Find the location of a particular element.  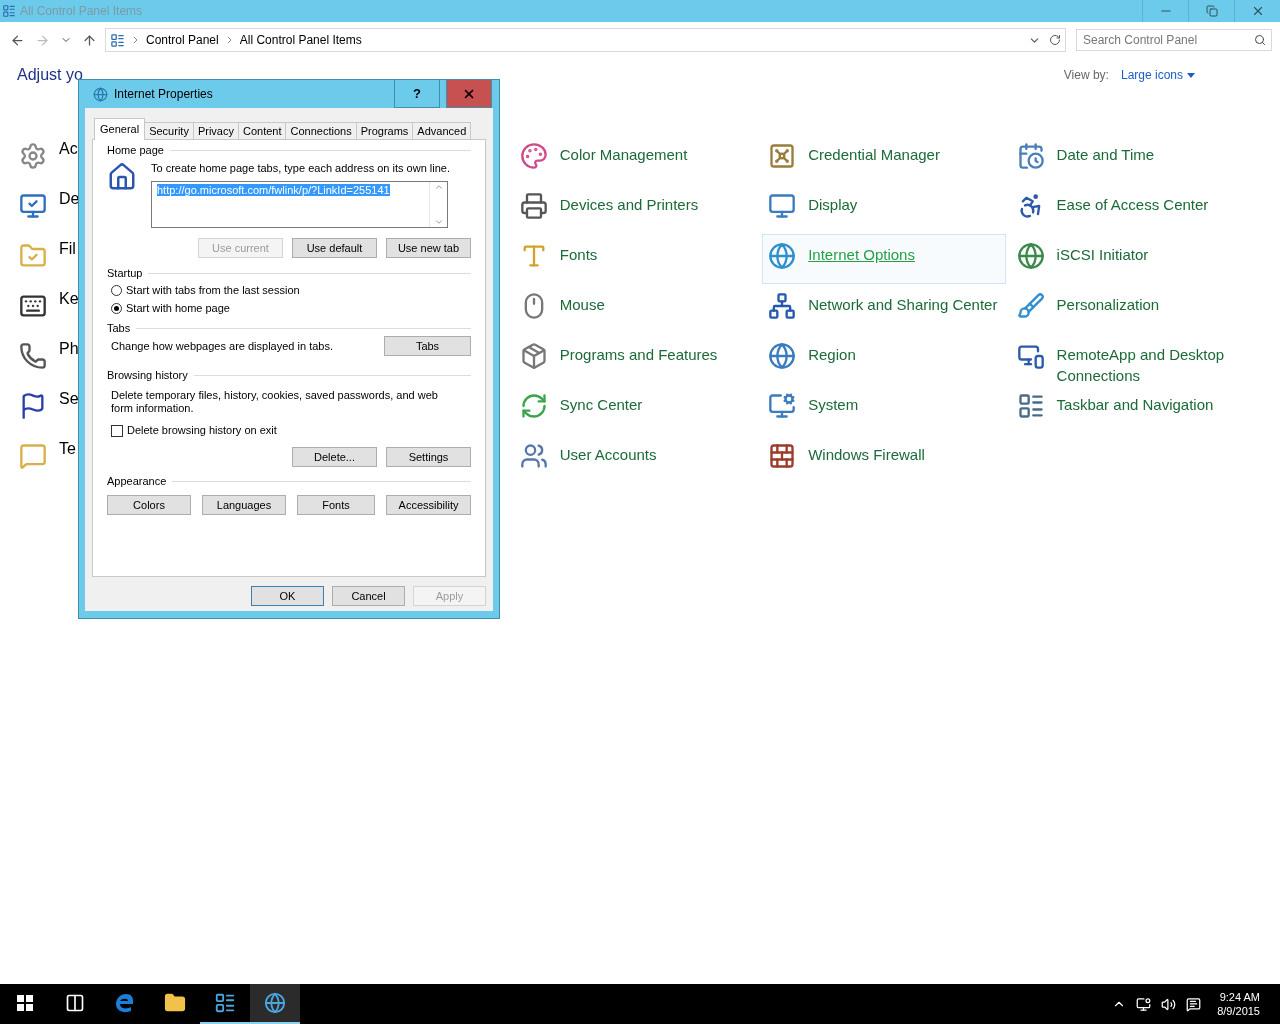

right-arrow-icon is located at coordinates (42, 40).